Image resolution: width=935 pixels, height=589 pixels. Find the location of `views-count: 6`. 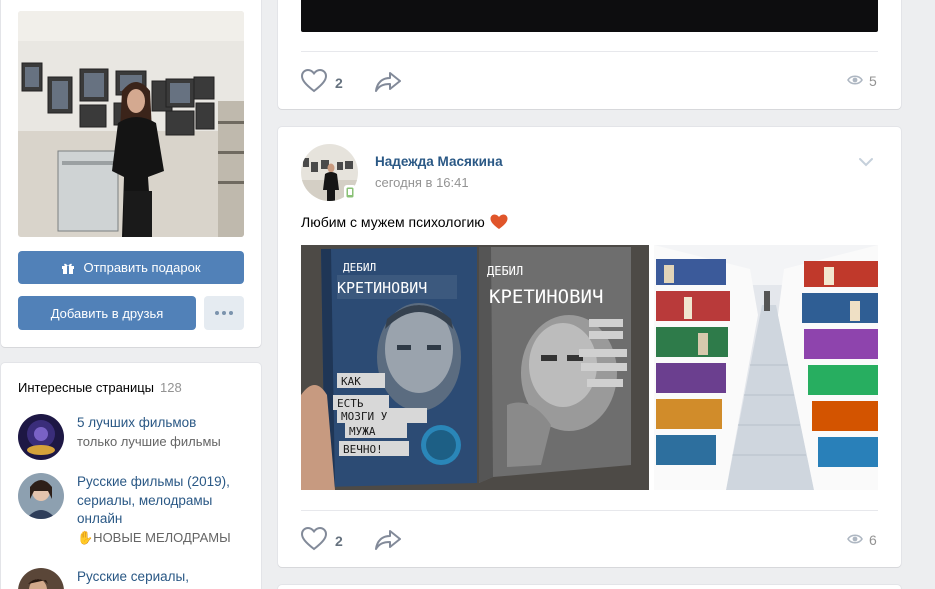

views-count: 6 is located at coordinates (873, 540).